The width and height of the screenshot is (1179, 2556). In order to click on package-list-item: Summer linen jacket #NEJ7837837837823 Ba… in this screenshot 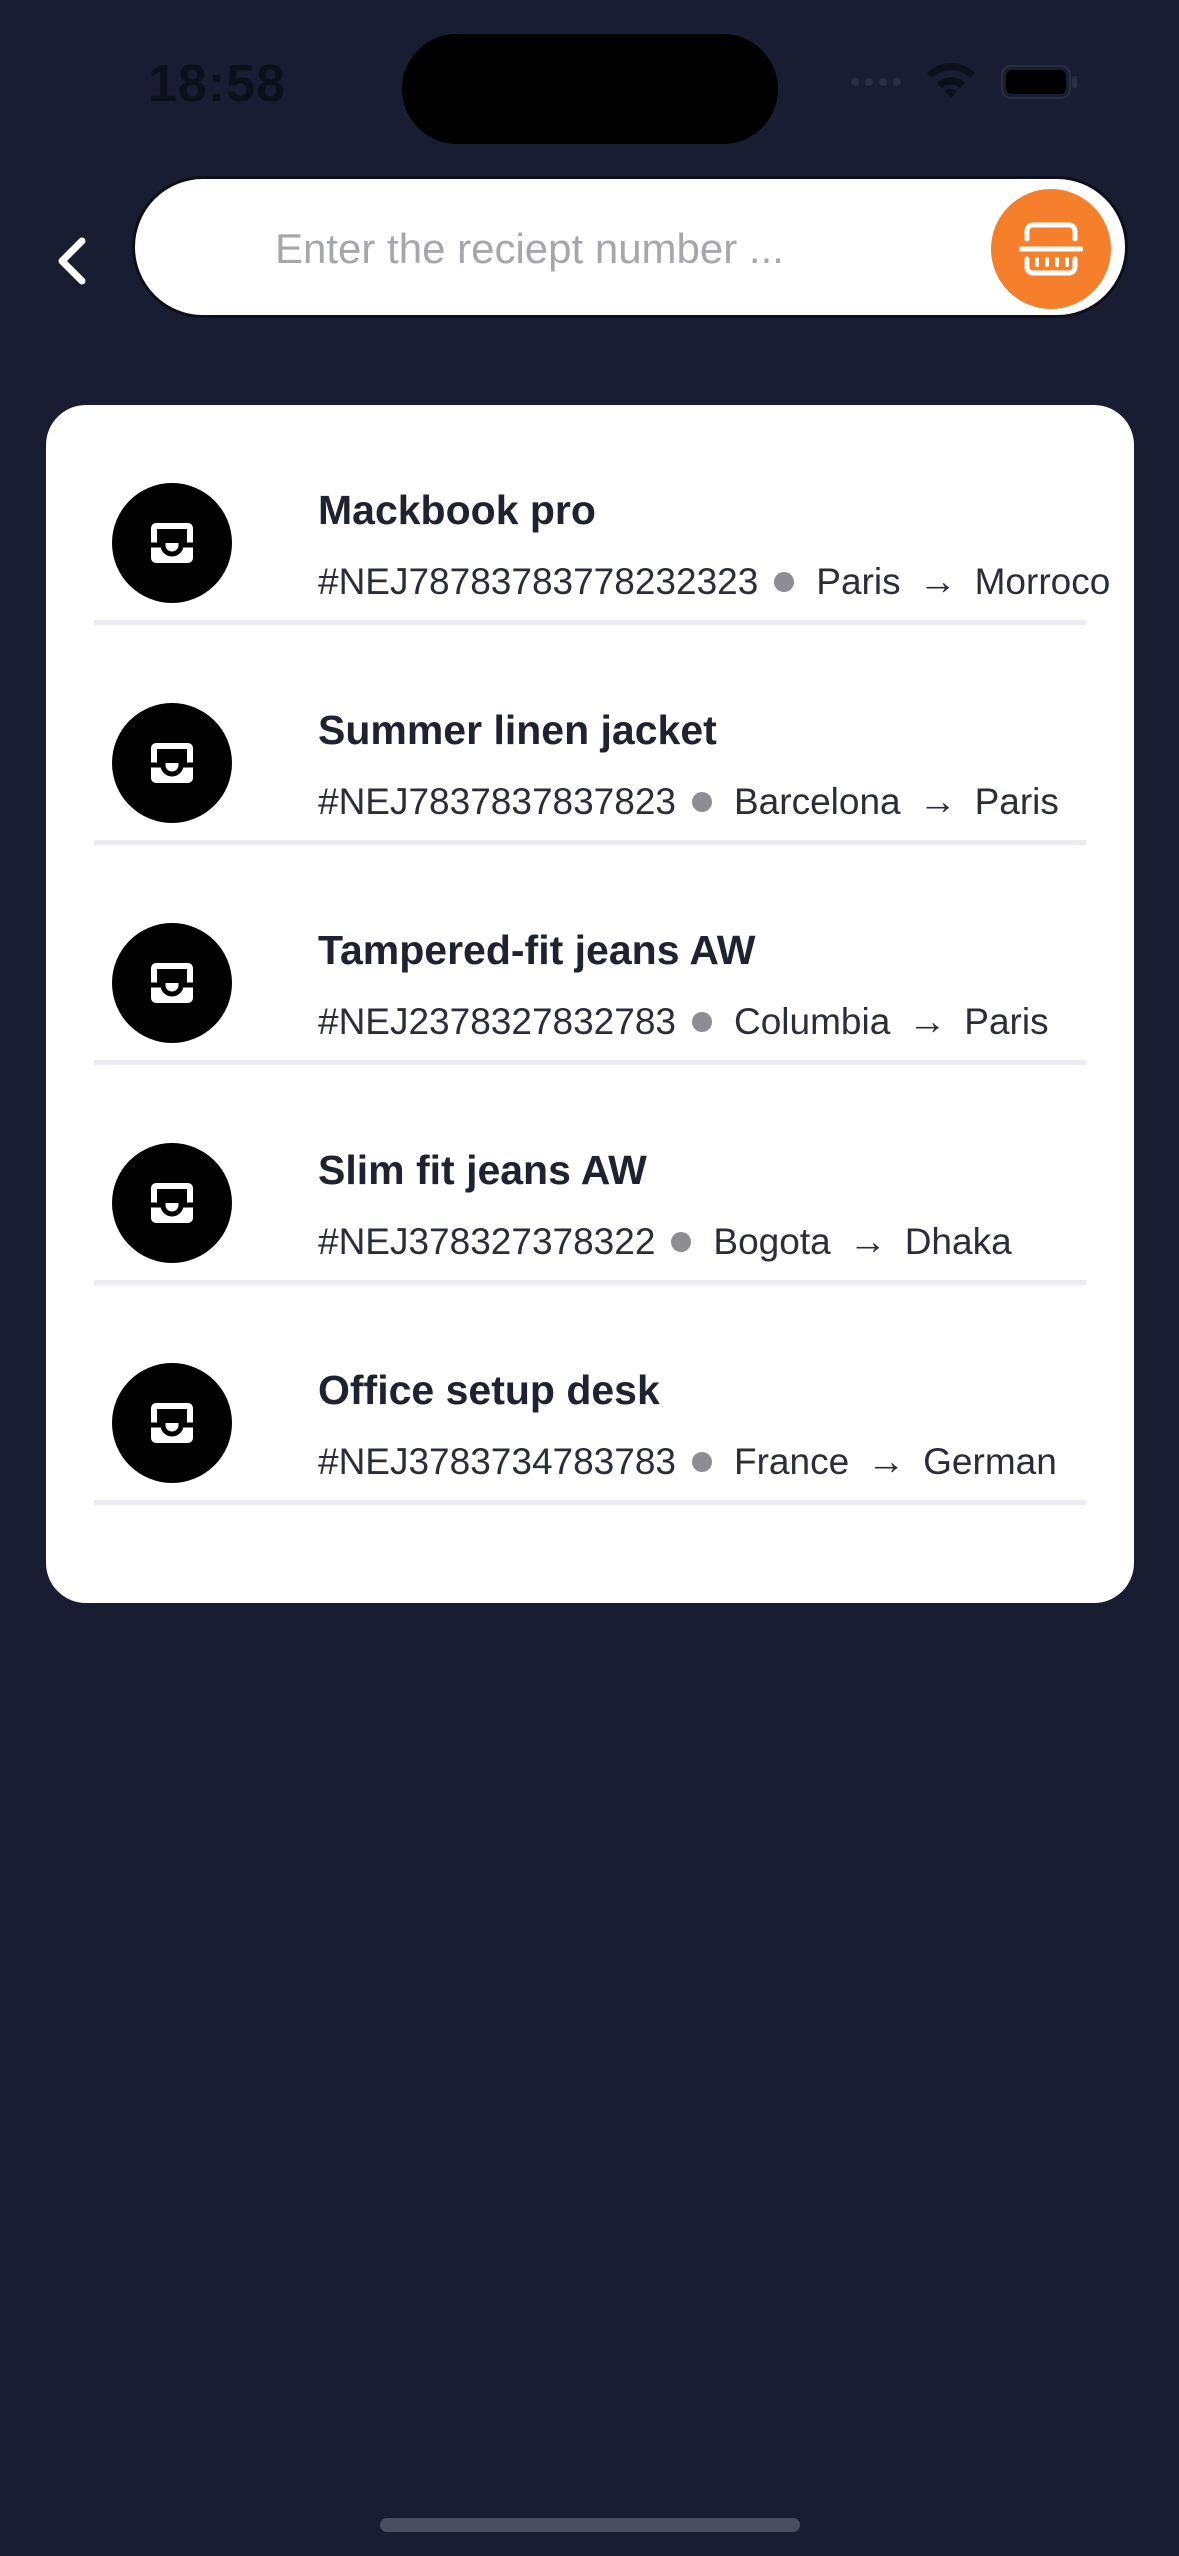, I will do `click(590, 735)`.